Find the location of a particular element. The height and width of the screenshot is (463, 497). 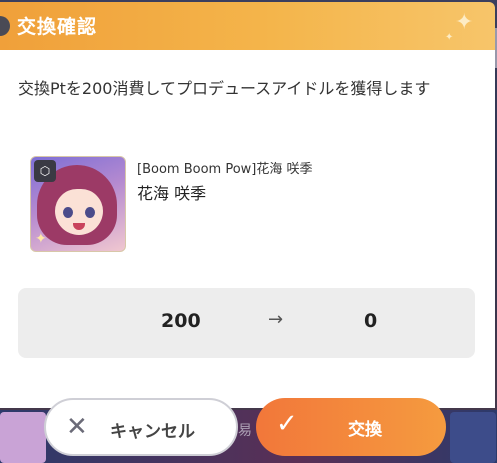

dialog-header: 交換確認 ✦ ✦ is located at coordinates (247, 26).